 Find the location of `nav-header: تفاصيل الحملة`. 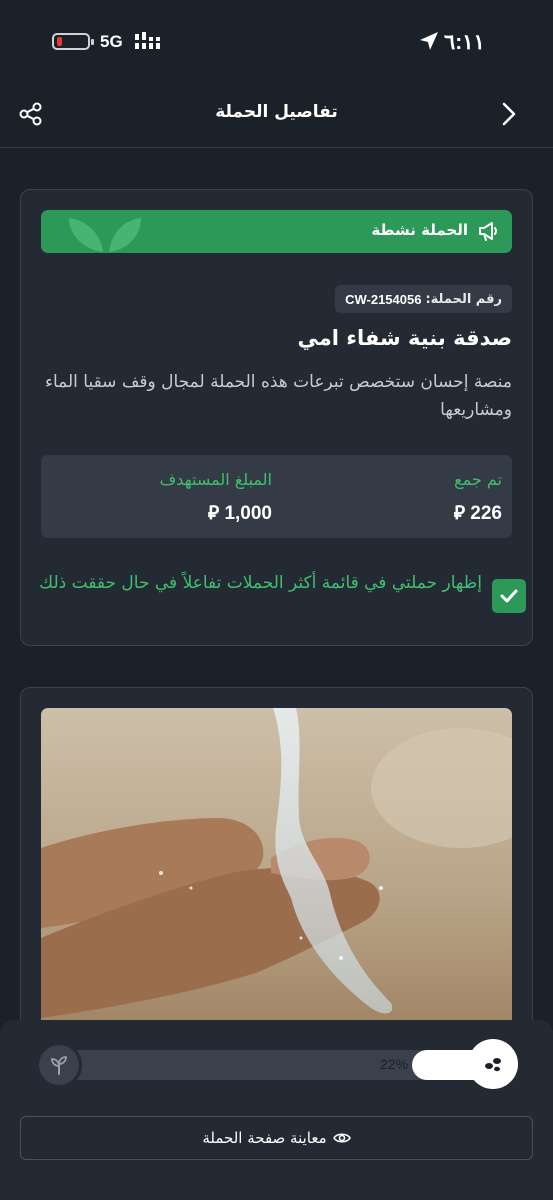

nav-header: تفاصيل الحملة is located at coordinates (276, 116).